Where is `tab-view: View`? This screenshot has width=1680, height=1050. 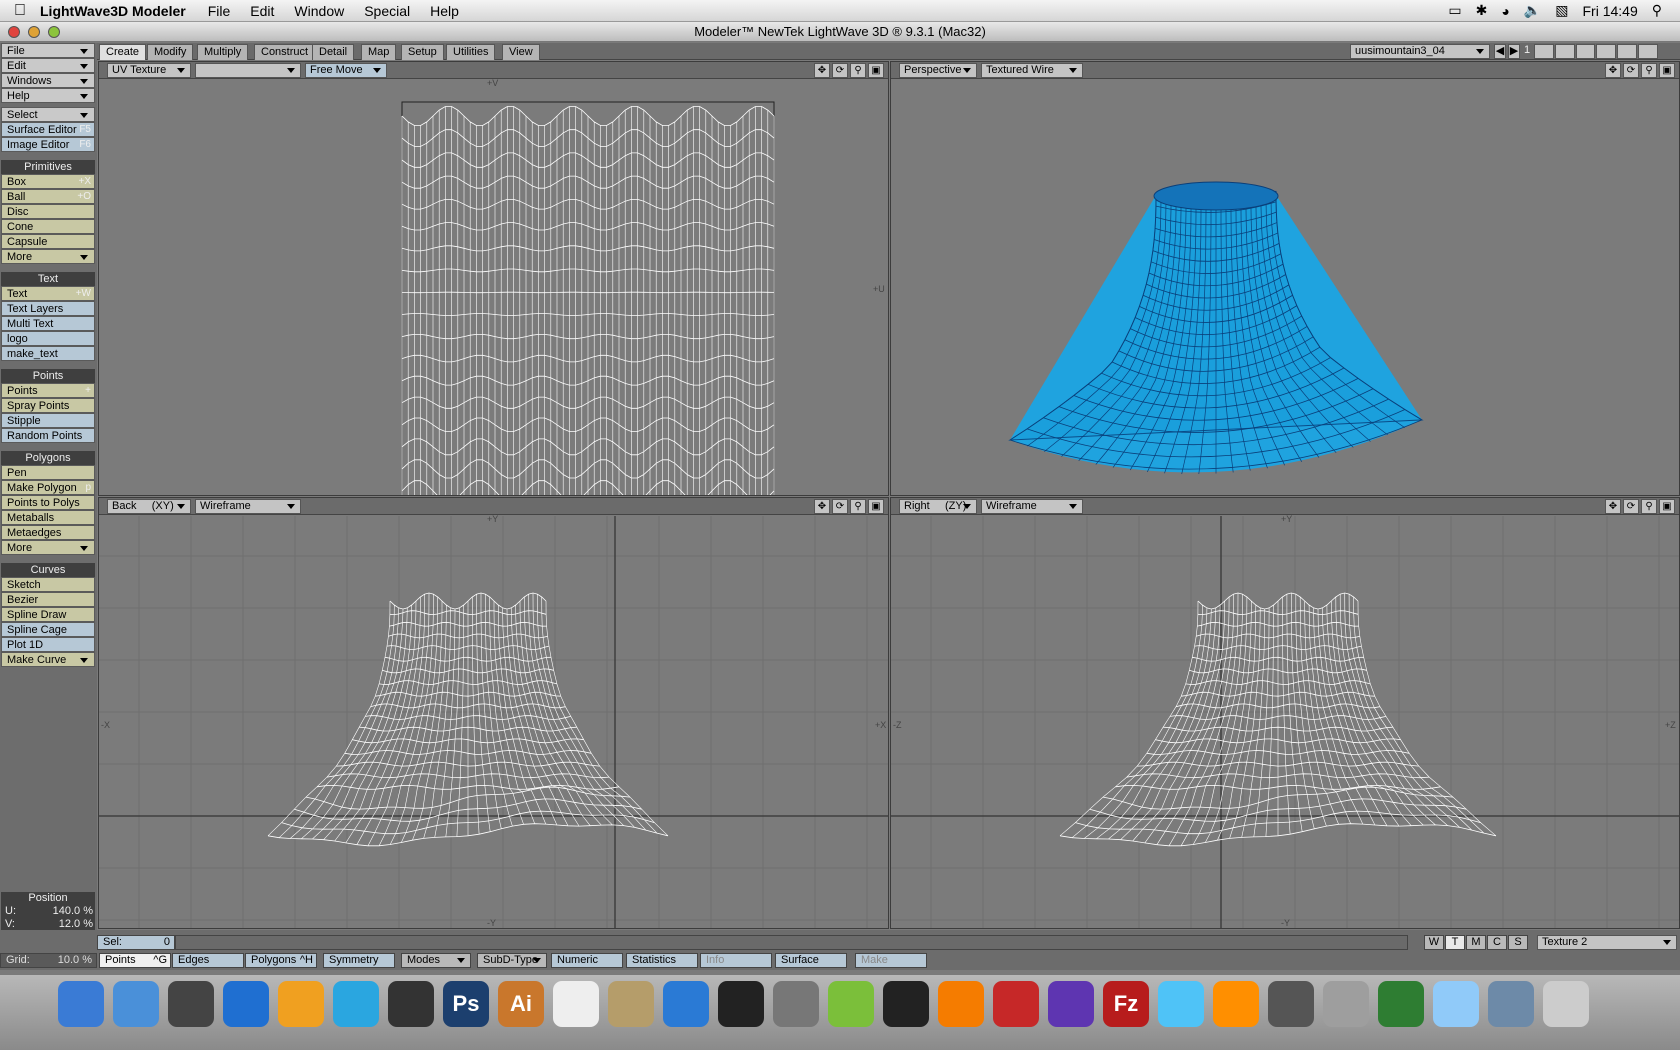
tab-view: View is located at coordinates (521, 52).